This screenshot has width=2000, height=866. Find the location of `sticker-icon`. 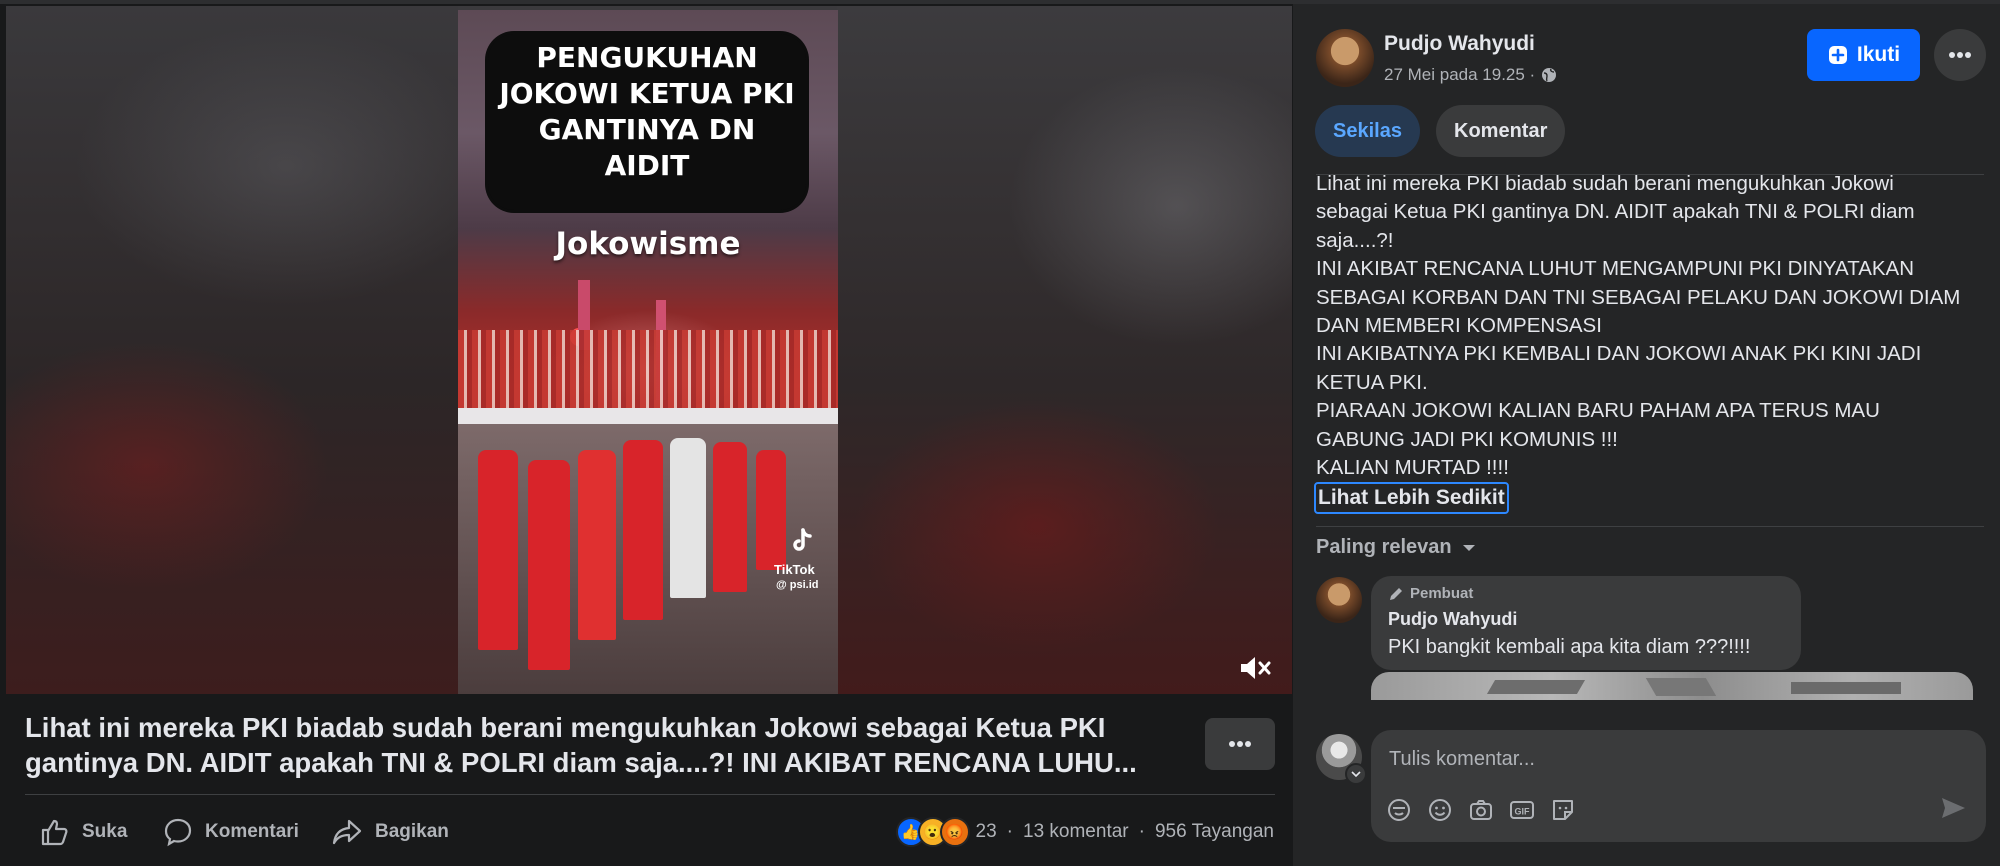

sticker-icon is located at coordinates (1563, 810).